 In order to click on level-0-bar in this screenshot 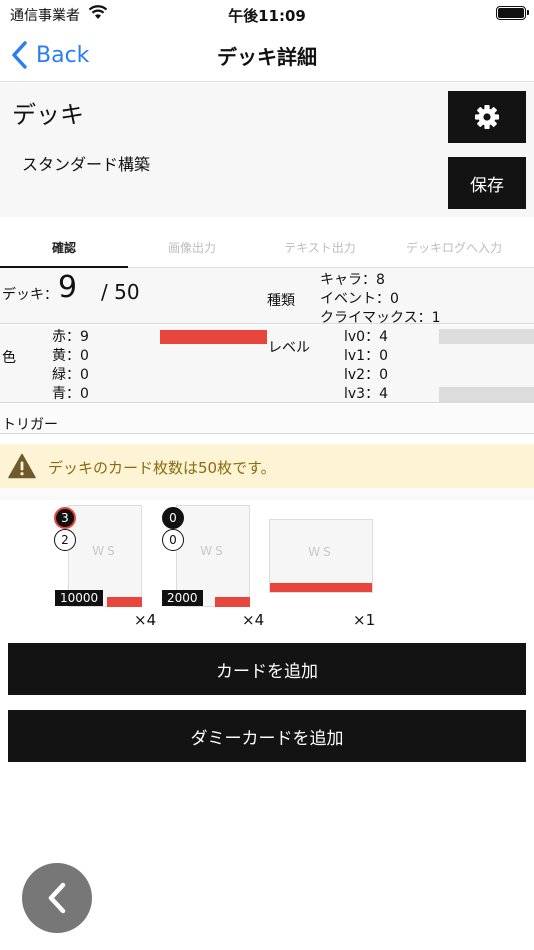, I will do `click(486, 336)`.